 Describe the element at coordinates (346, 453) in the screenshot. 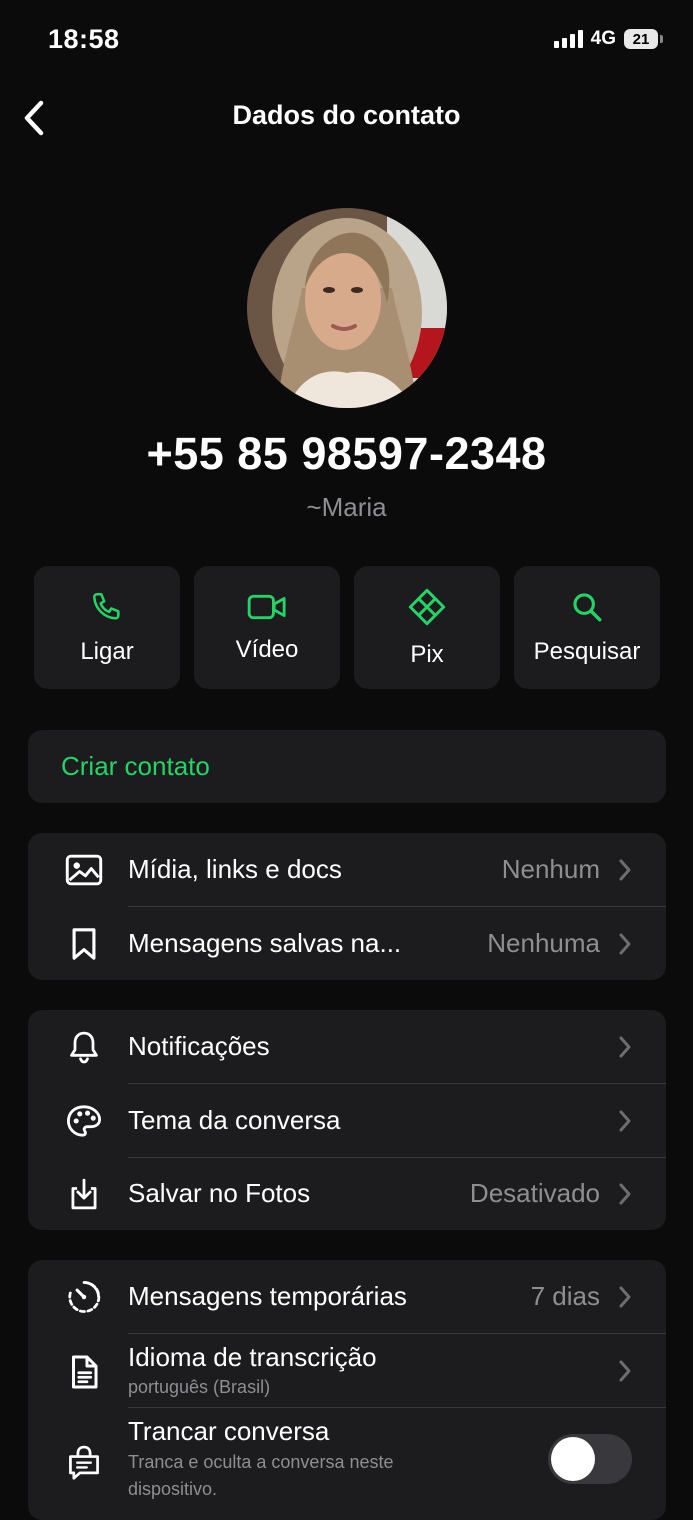

I see `contact-phone: +55 85 98597-2348` at that location.